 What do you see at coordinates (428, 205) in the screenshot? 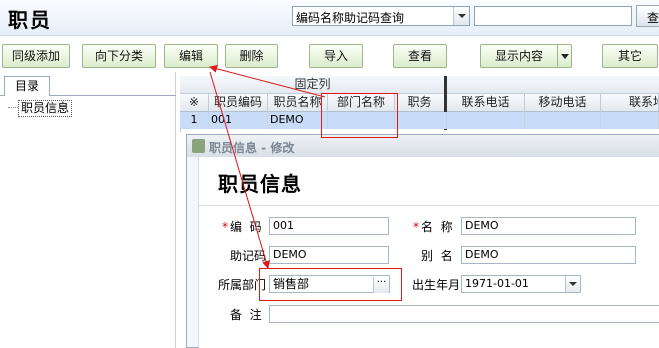
I see `heading-divider` at bounding box center [428, 205].